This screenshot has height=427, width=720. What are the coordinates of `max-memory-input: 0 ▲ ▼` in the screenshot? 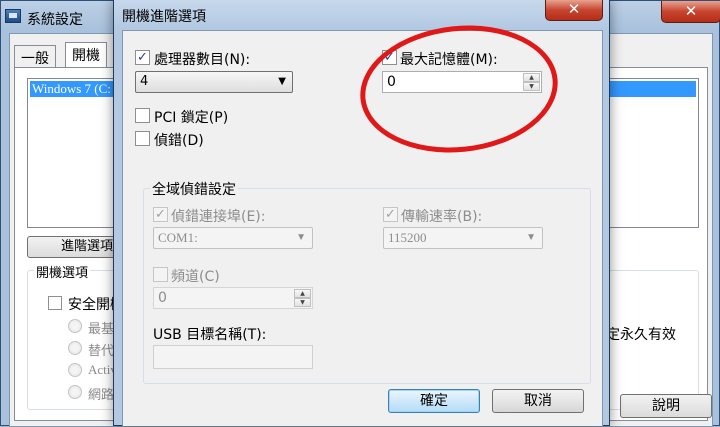 It's located at (462, 82).